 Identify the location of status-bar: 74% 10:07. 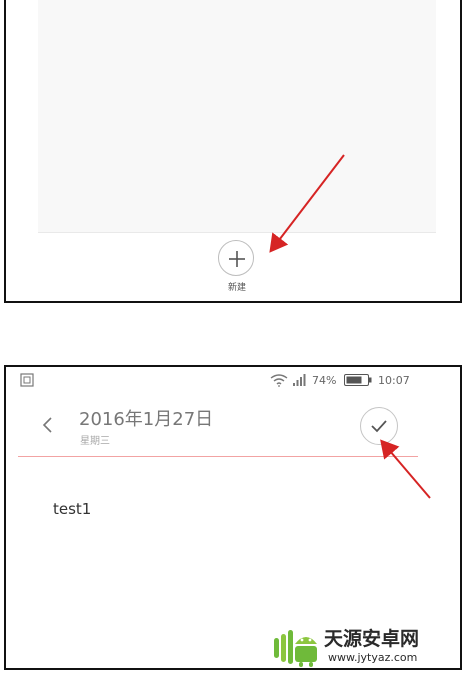
(233, 380).